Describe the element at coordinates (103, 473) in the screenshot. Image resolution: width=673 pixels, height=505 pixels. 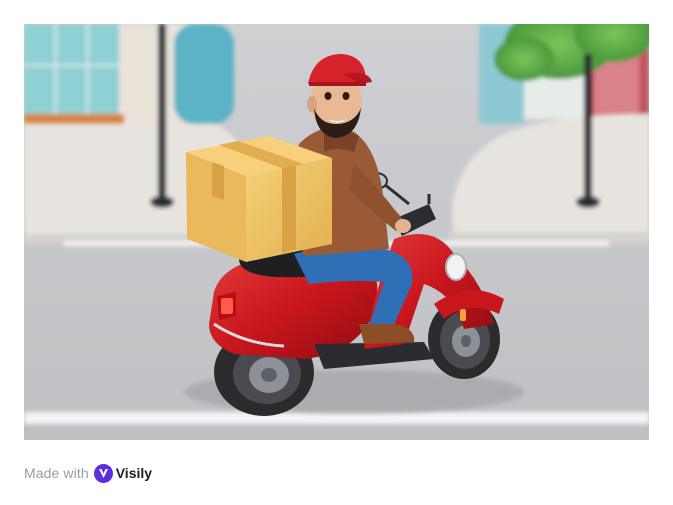
I see `visily-logo-icon` at that location.